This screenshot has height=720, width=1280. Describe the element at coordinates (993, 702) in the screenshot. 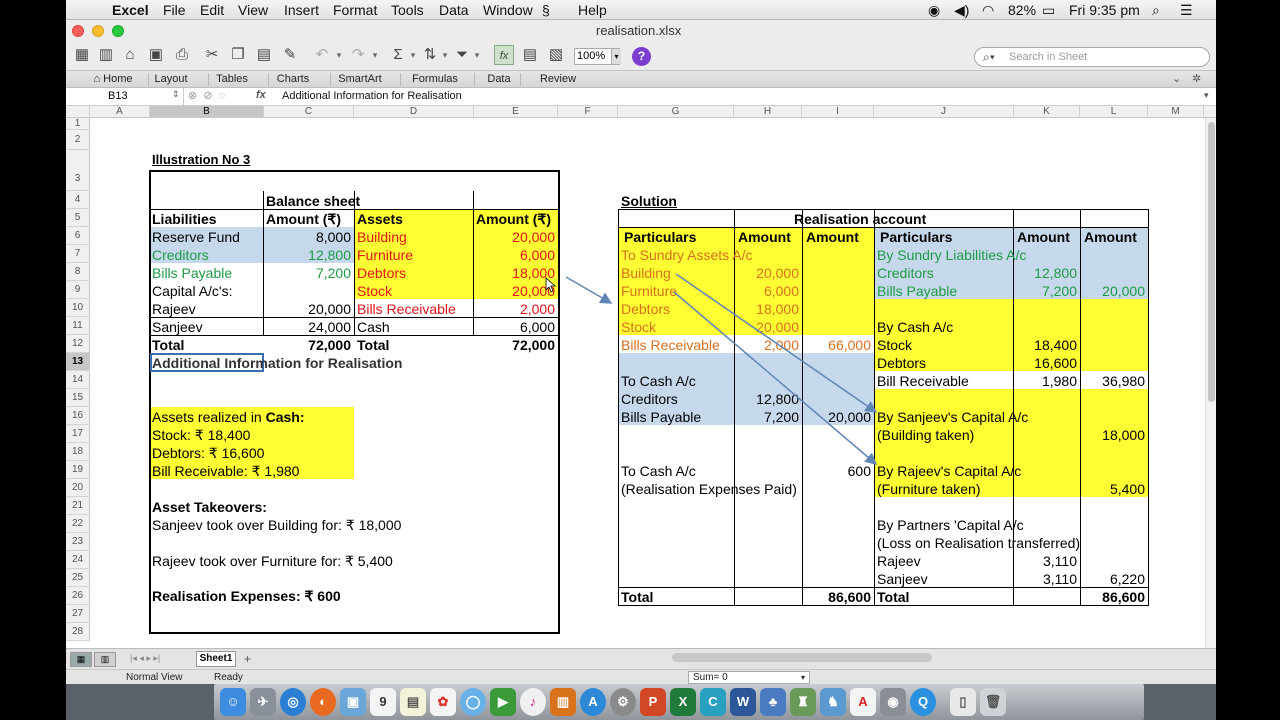

I see `trash-icon: 🗑` at that location.